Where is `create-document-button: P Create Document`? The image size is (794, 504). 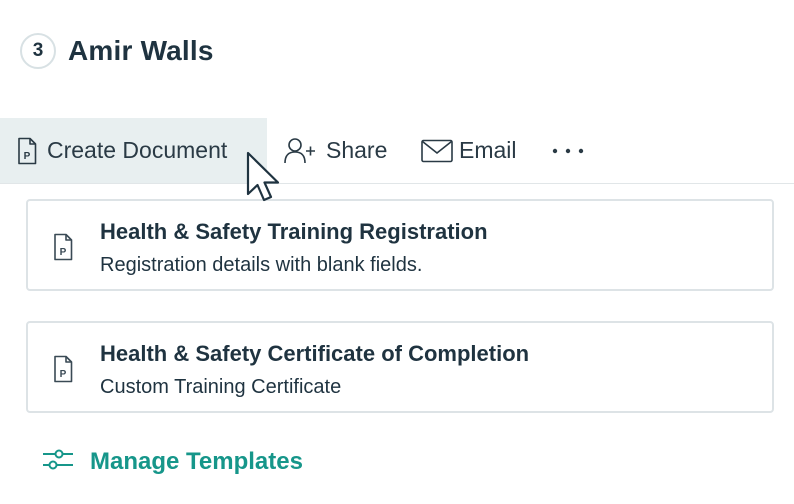 create-document-button: P Create Document is located at coordinates (133, 150).